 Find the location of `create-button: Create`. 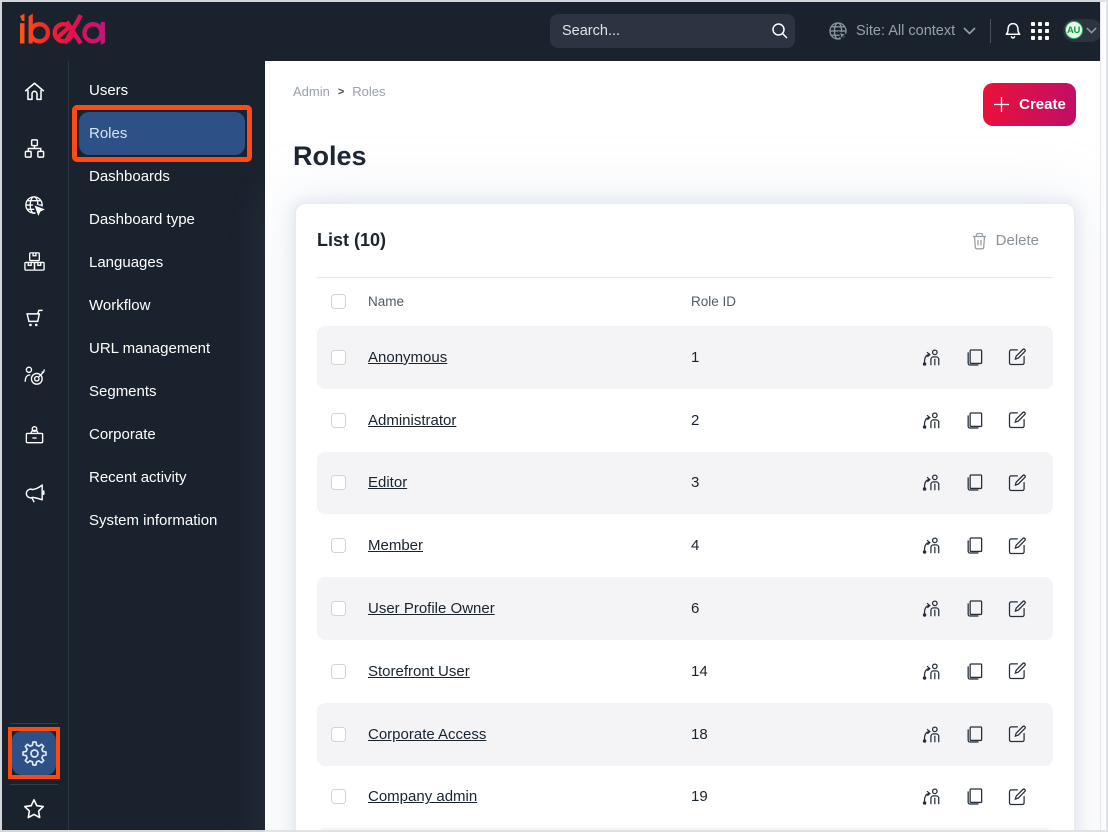

create-button: Create is located at coordinates (1029, 104).